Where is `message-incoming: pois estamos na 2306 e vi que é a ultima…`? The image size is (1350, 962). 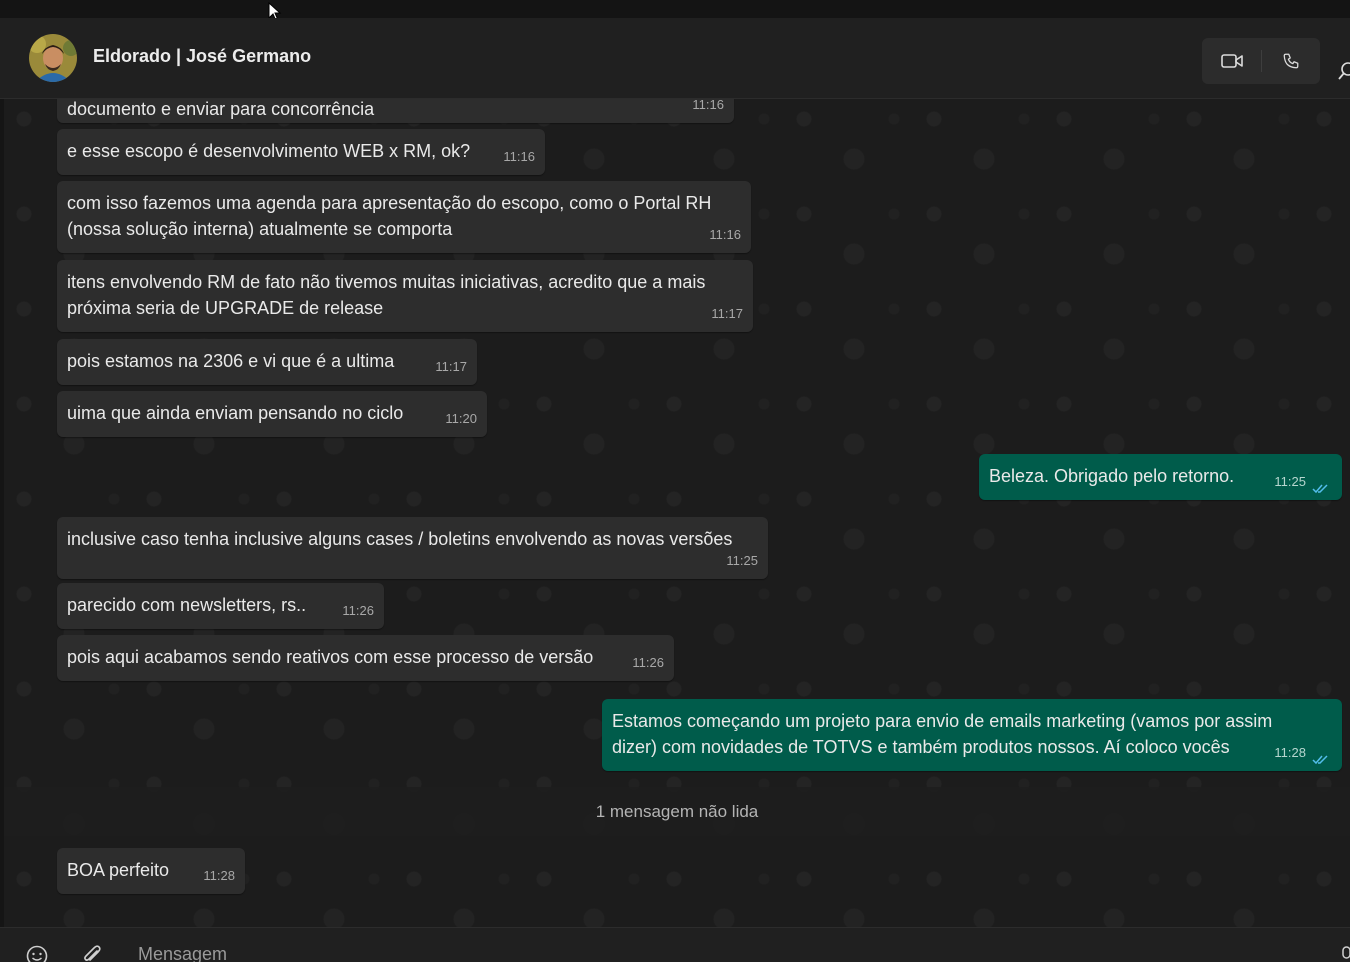 message-incoming: pois estamos na 2306 e vi que é a ultima… is located at coordinates (267, 362).